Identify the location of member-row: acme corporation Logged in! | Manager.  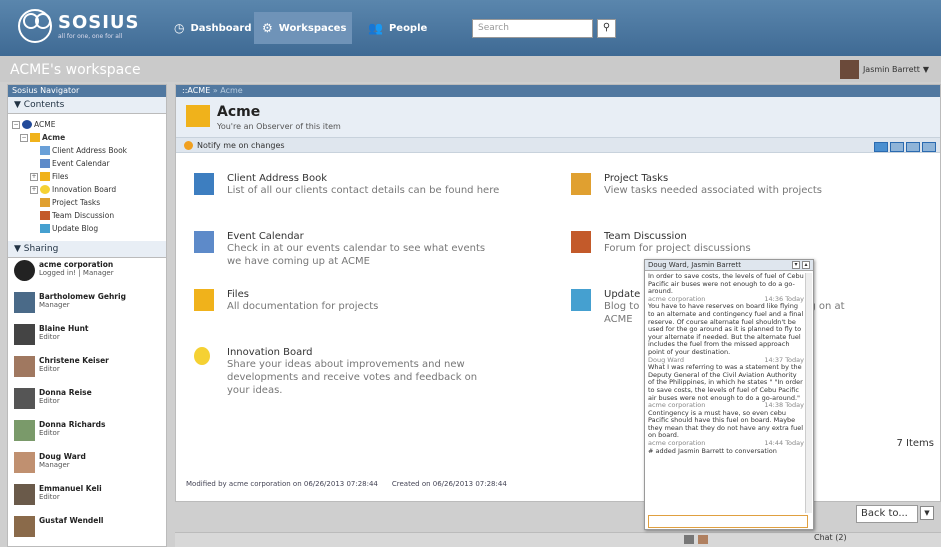
(87, 274).